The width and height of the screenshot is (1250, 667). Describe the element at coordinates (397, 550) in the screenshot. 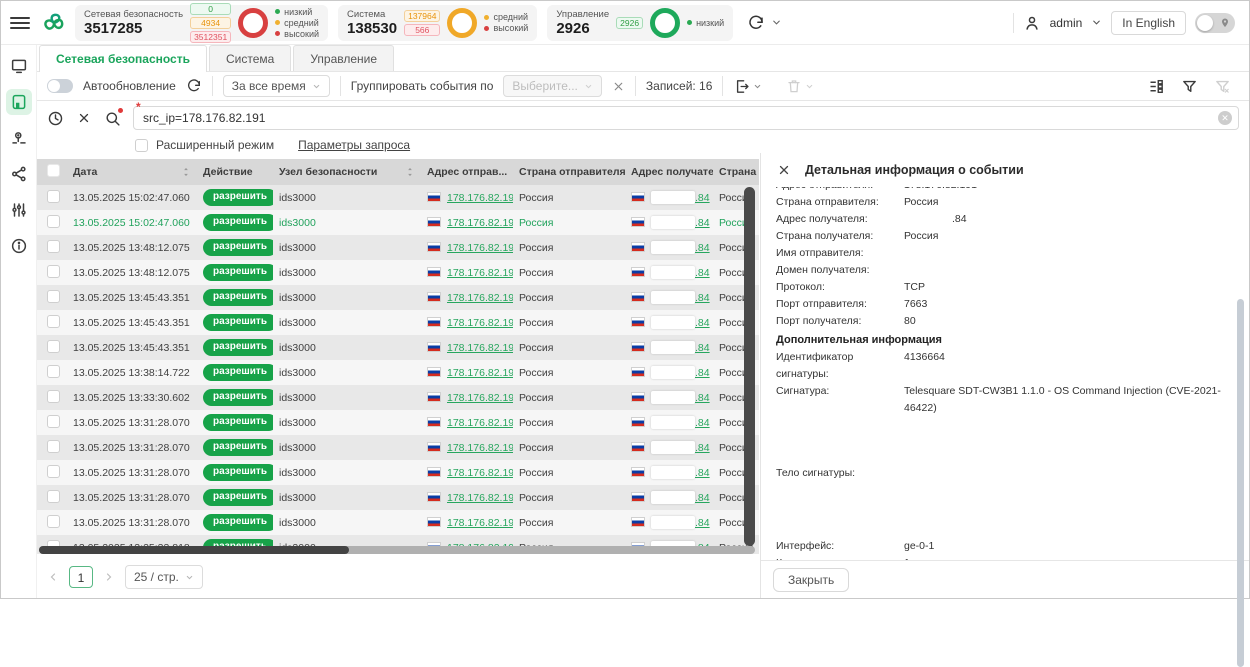

I see `horizontal-scrollbar-track` at that location.